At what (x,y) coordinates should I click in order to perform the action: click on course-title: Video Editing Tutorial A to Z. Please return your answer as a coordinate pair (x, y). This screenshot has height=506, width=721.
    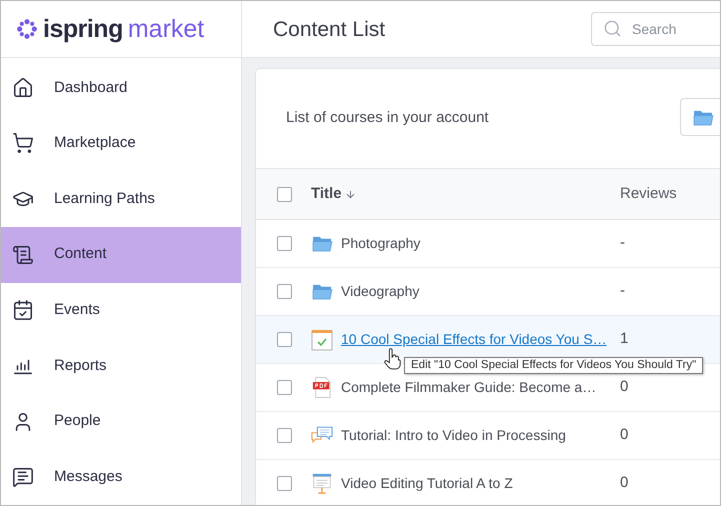
    Looking at the image, I should click on (427, 483).